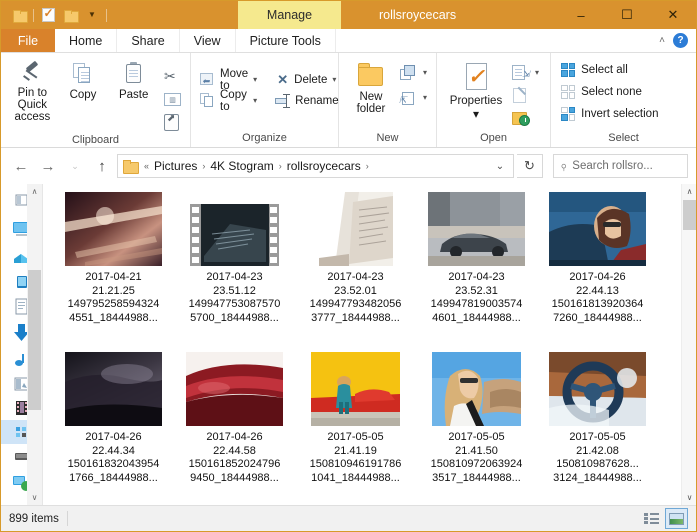 The height and width of the screenshot is (532, 697). Describe the element at coordinates (28, 40) in the screenshot. I see `tab-file: File` at that location.